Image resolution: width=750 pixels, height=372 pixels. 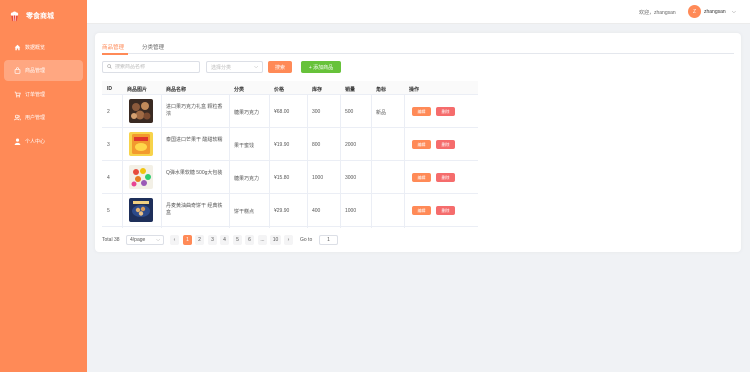 What do you see at coordinates (282, 178) in the screenshot?
I see `cell-price: ¥15.80` at bounding box center [282, 178].